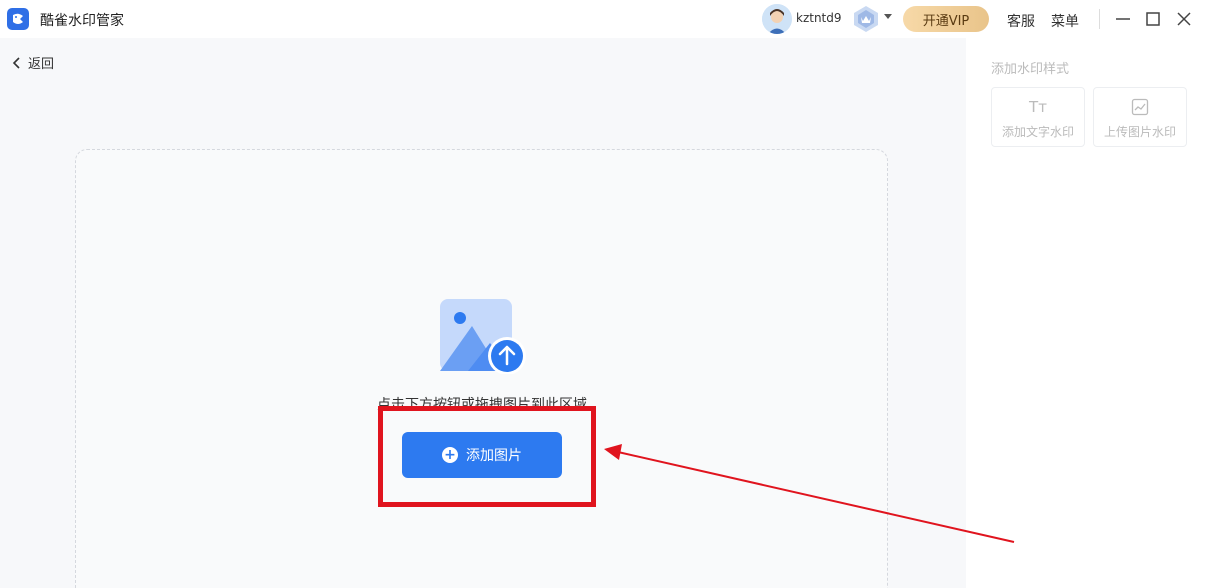 The image size is (1209, 588). Describe the element at coordinates (1139, 132) in the screenshot. I see `option-label: 上传图片水印` at that location.